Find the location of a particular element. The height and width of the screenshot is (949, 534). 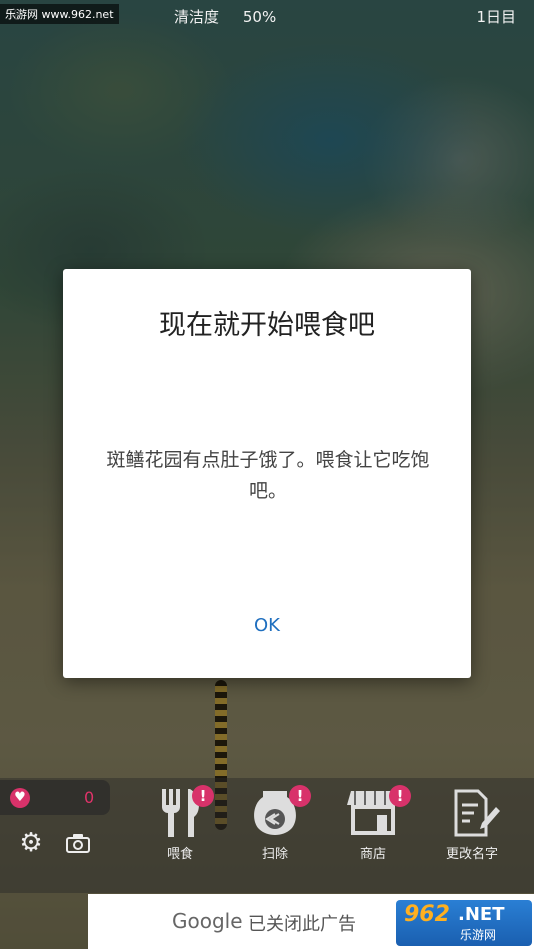

ok-button: OK is located at coordinates (267, 625).